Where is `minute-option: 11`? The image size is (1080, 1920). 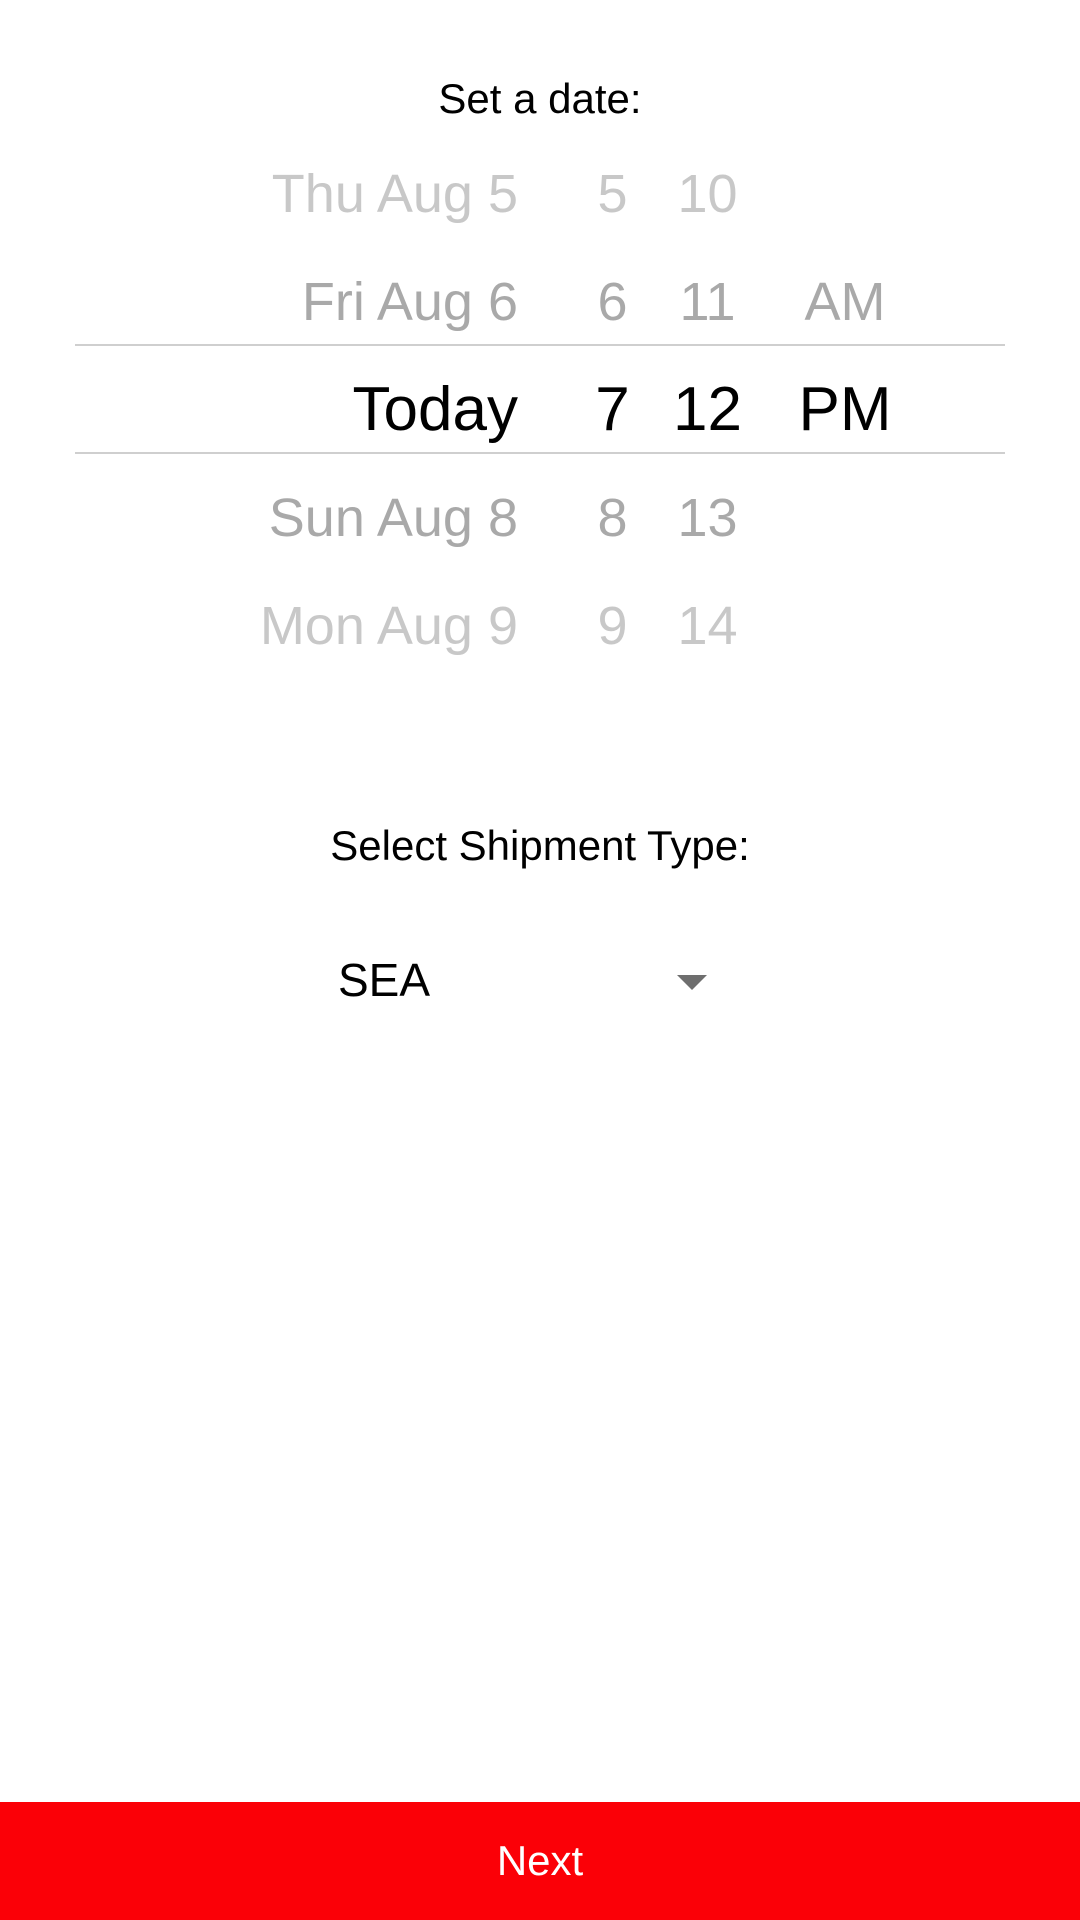
minute-option: 11 is located at coordinates (707, 302).